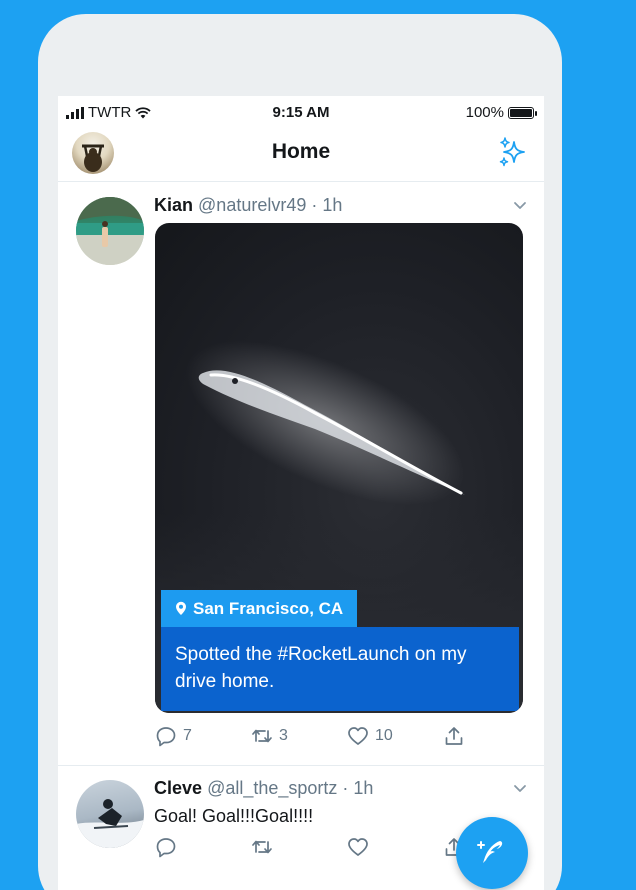 The width and height of the screenshot is (636, 890). What do you see at coordinates (272, 788) in the screenshot?
I see `author-handle: @all_the_sportz` at bounding box center [272, 788].